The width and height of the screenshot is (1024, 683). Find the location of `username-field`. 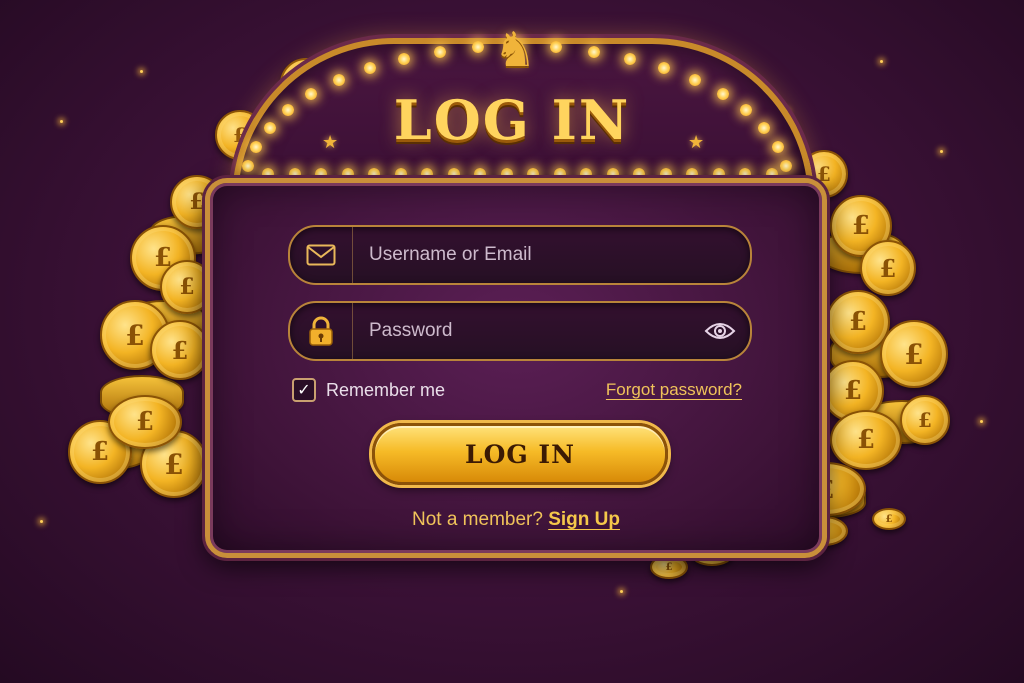

username-field is located at coordinates (520, 255).